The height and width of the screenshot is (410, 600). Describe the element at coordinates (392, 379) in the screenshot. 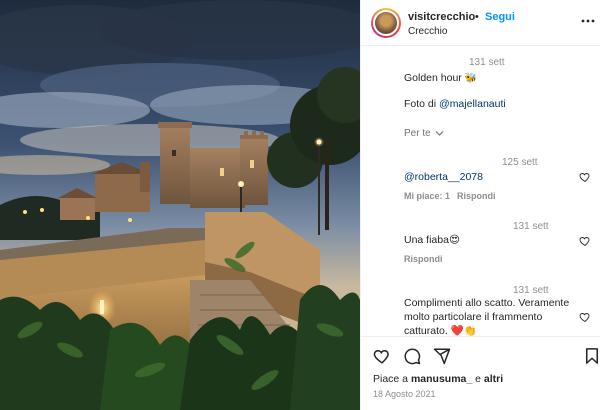

I see `likes-prefix: Piace a` at that location.